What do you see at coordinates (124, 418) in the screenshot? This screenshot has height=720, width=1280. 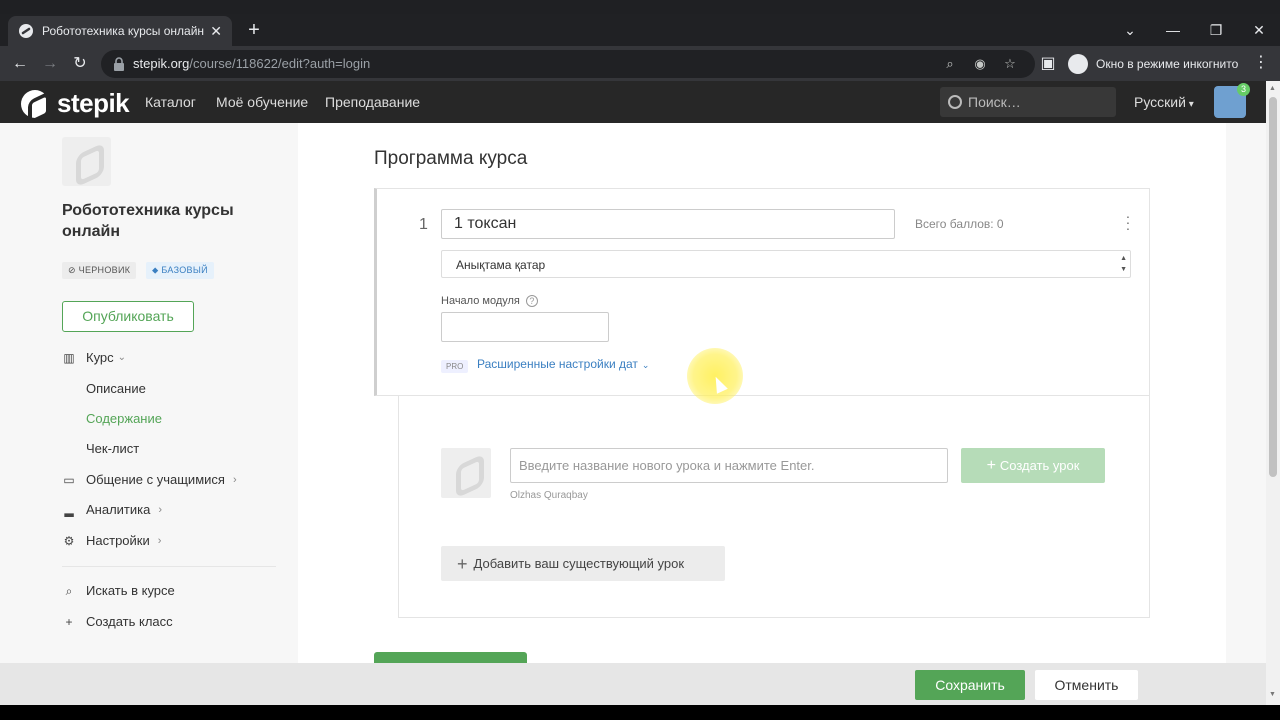 I see `sidebar-item-content: Содержание` at bounding box center [124, 418].